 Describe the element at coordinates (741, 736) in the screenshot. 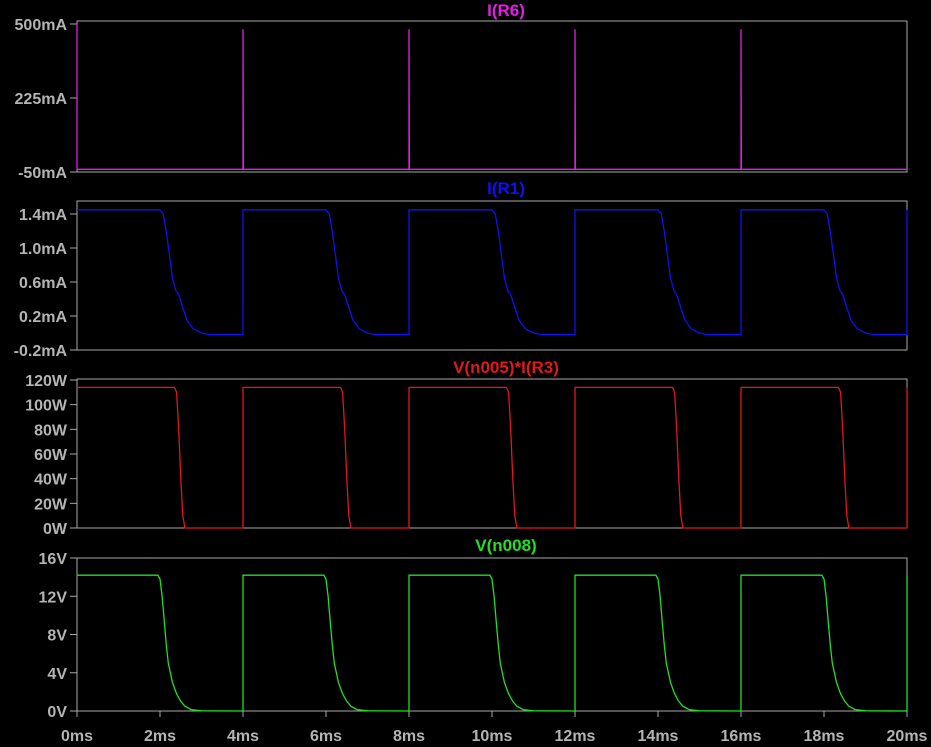

I see `x-tick-label: 16ms` at that location.